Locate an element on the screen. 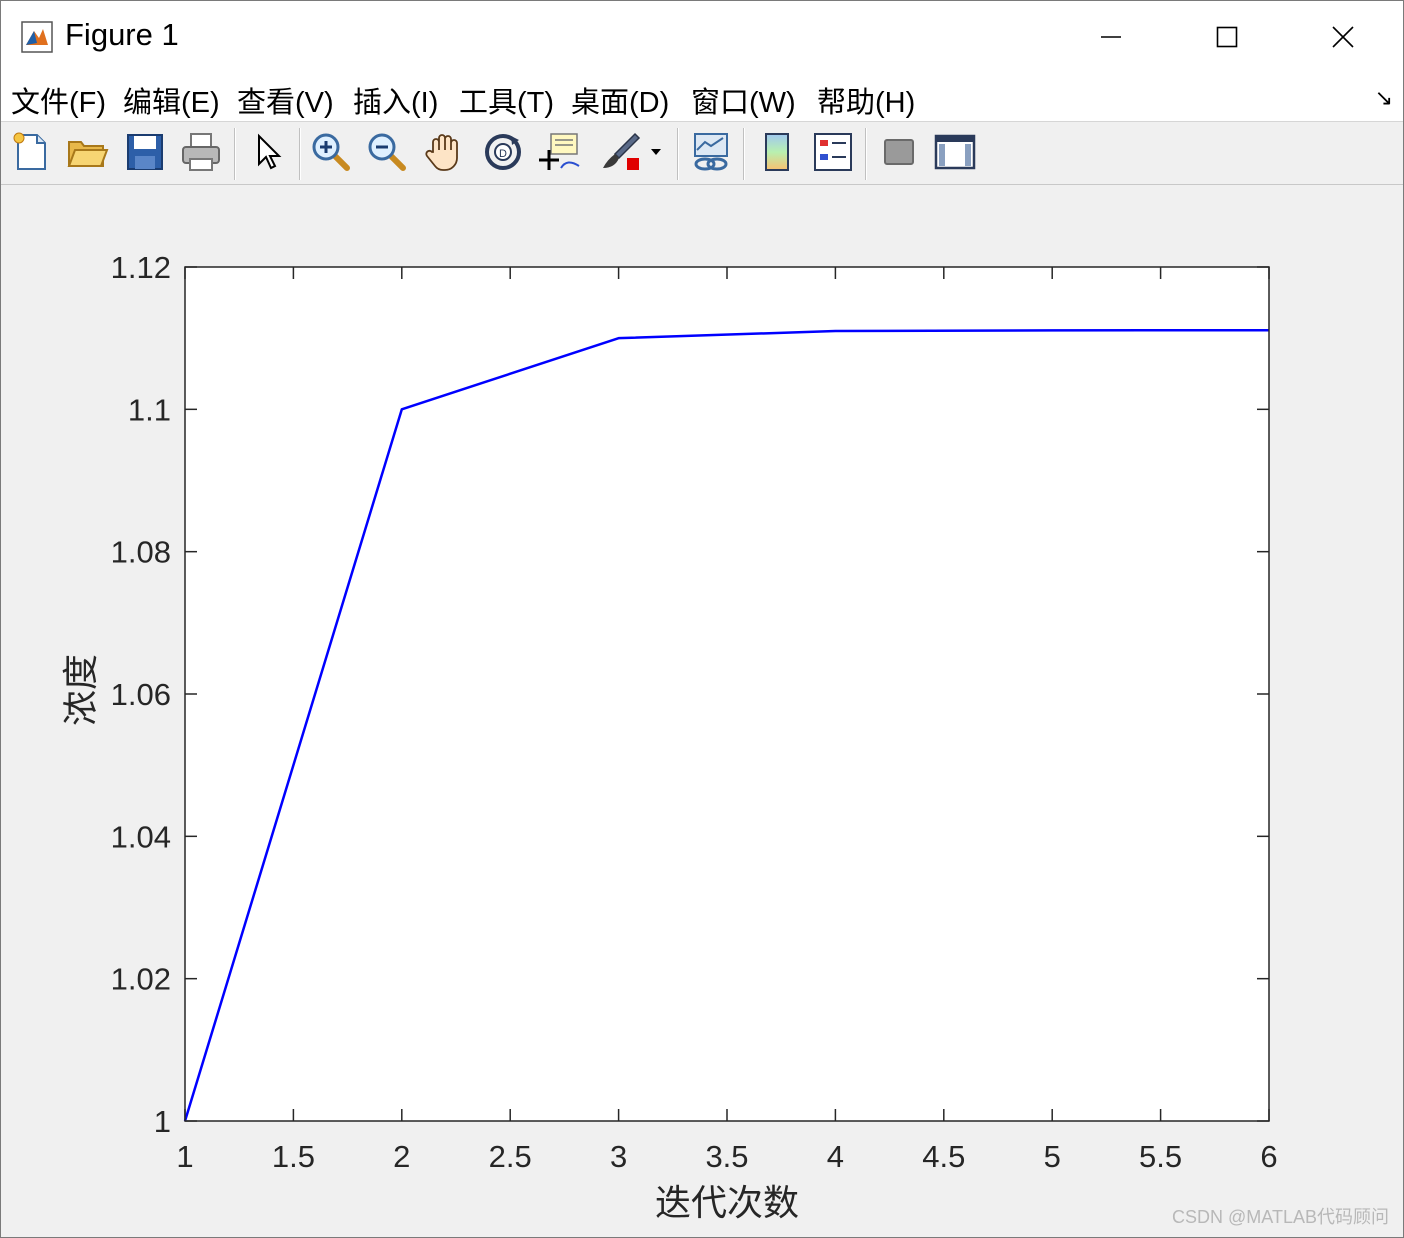 Image resolution: width=1404 pixels, height=1238 pixels. edit-plot-button is located at coordinates (269, 152).